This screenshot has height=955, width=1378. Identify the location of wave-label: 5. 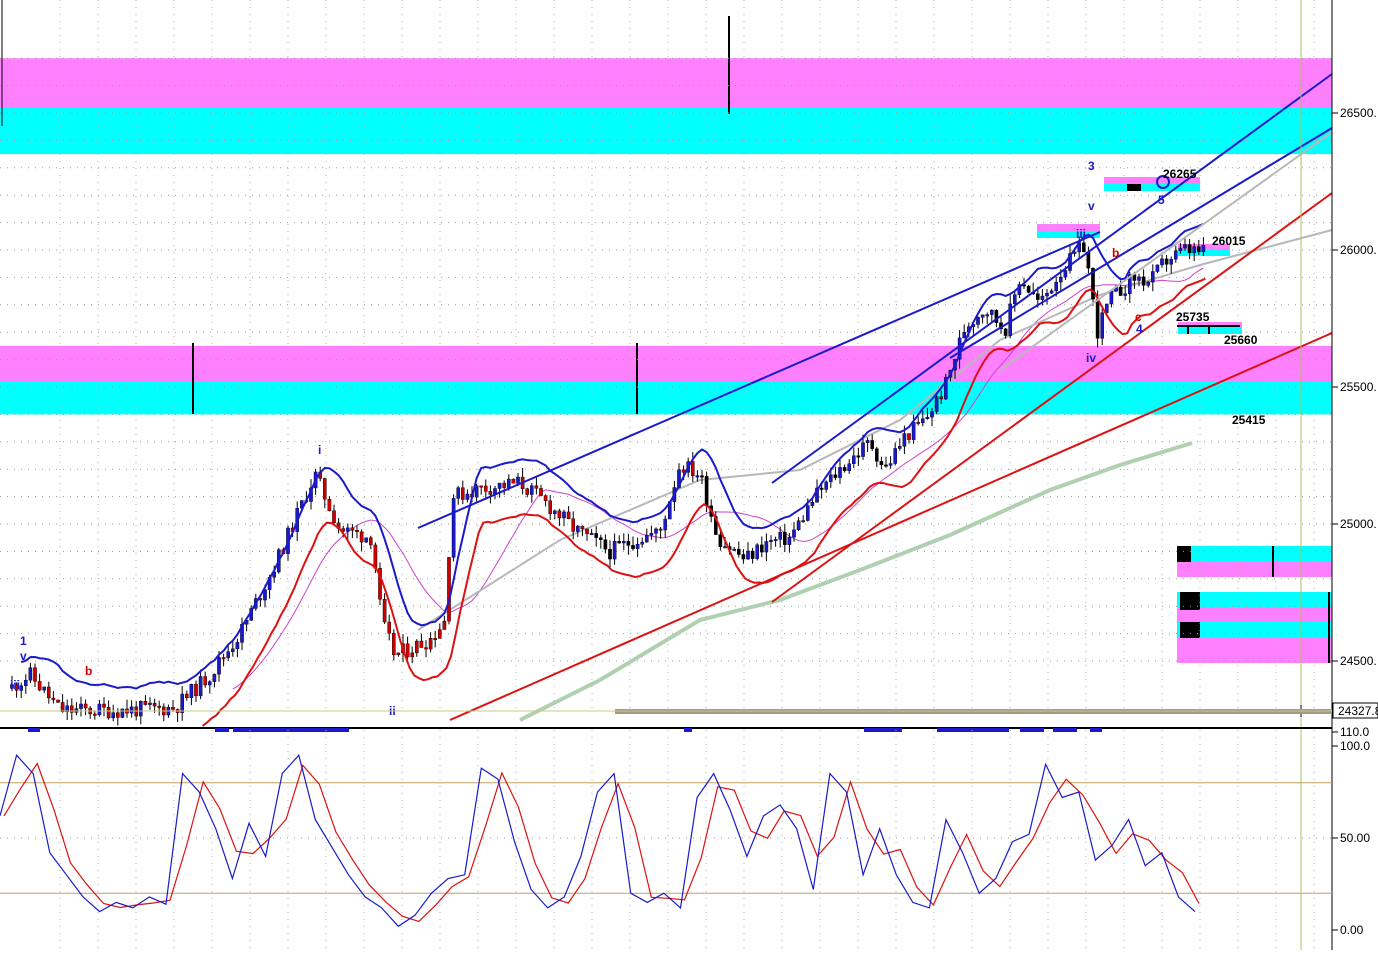
(1161, 200).